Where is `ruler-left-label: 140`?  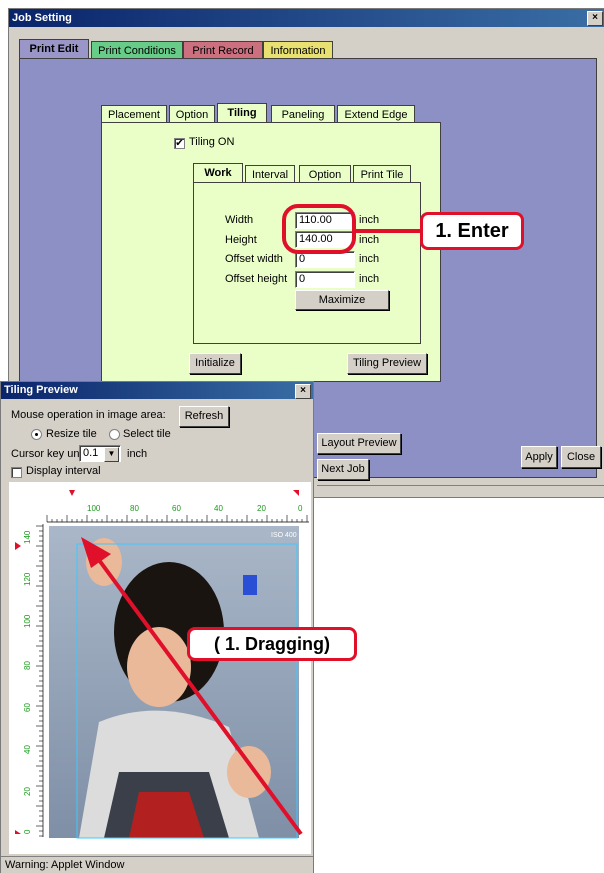
ruler-left-label: 140 is located at coordinates (27, 537).